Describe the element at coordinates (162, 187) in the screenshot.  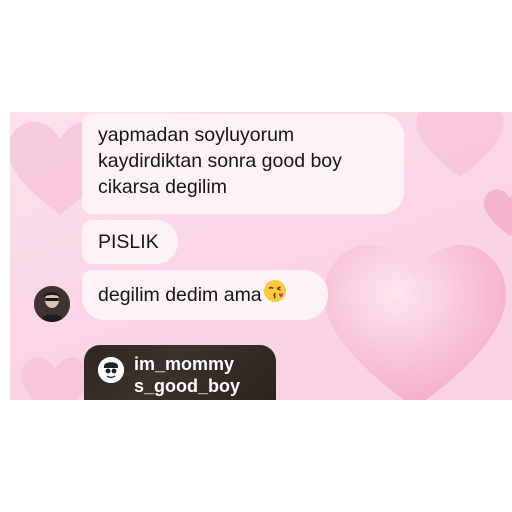
I see `message-text: cikarsa degilim` at that location.